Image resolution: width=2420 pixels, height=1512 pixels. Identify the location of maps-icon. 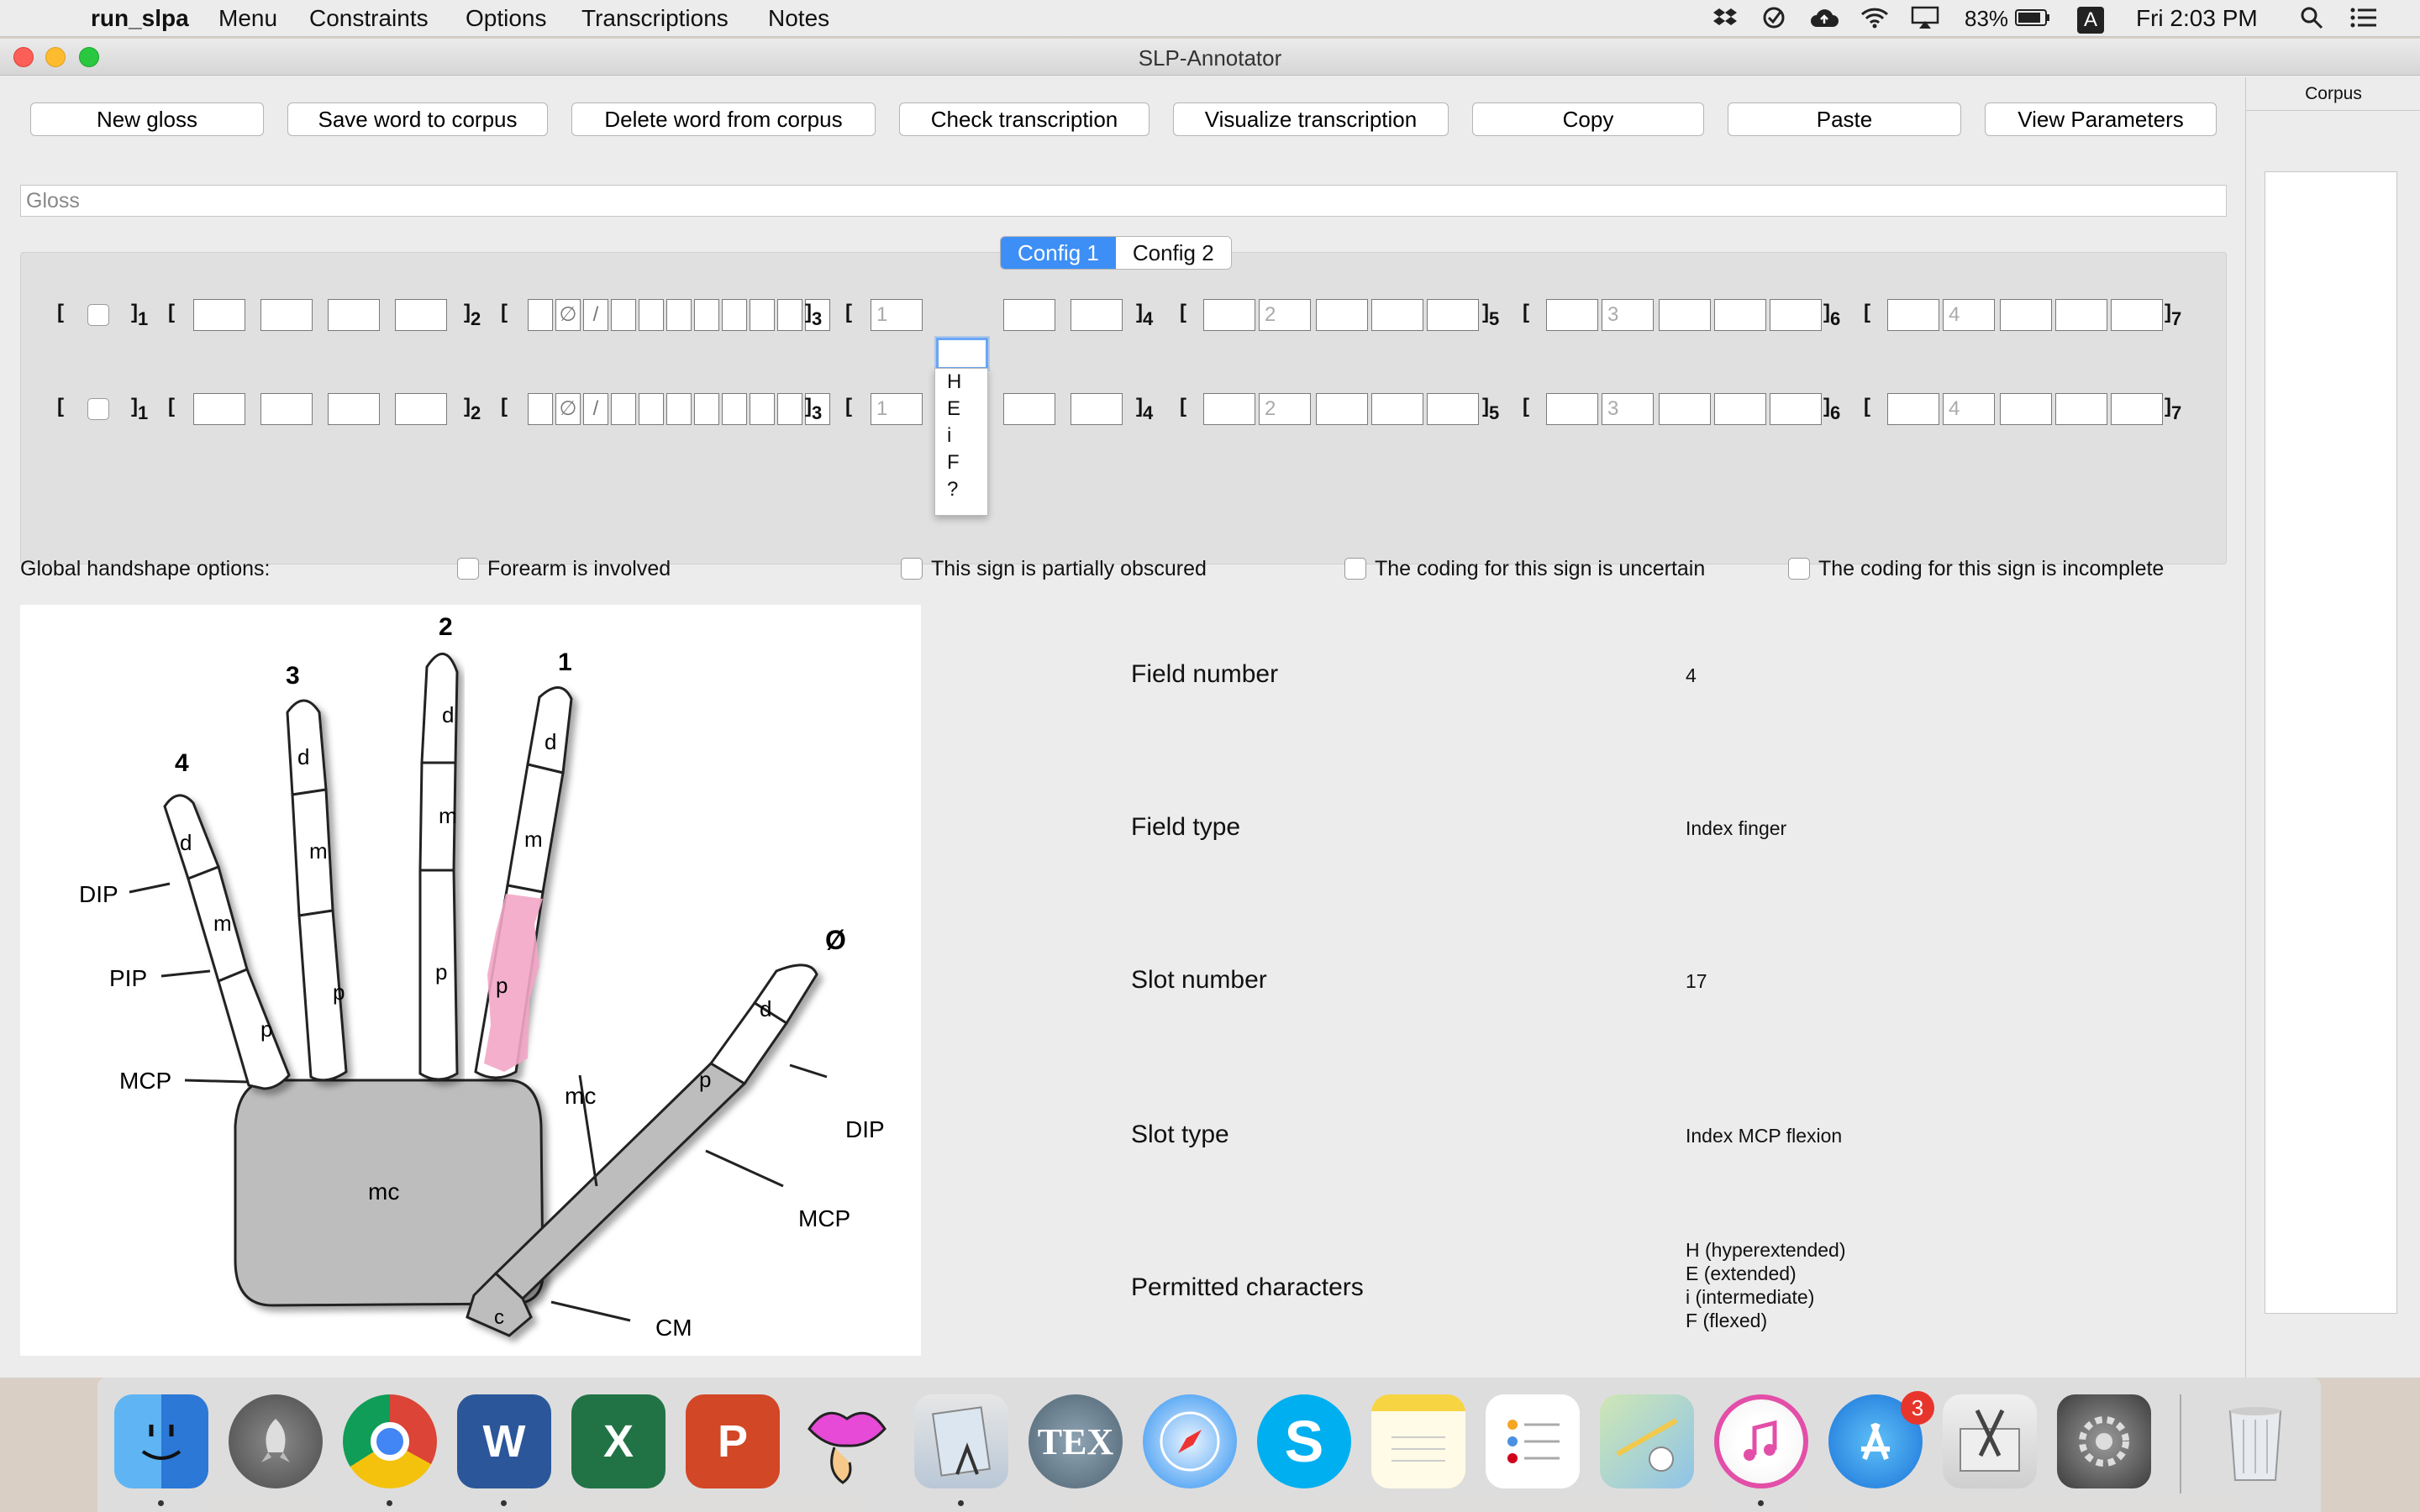
(1647, 1441).